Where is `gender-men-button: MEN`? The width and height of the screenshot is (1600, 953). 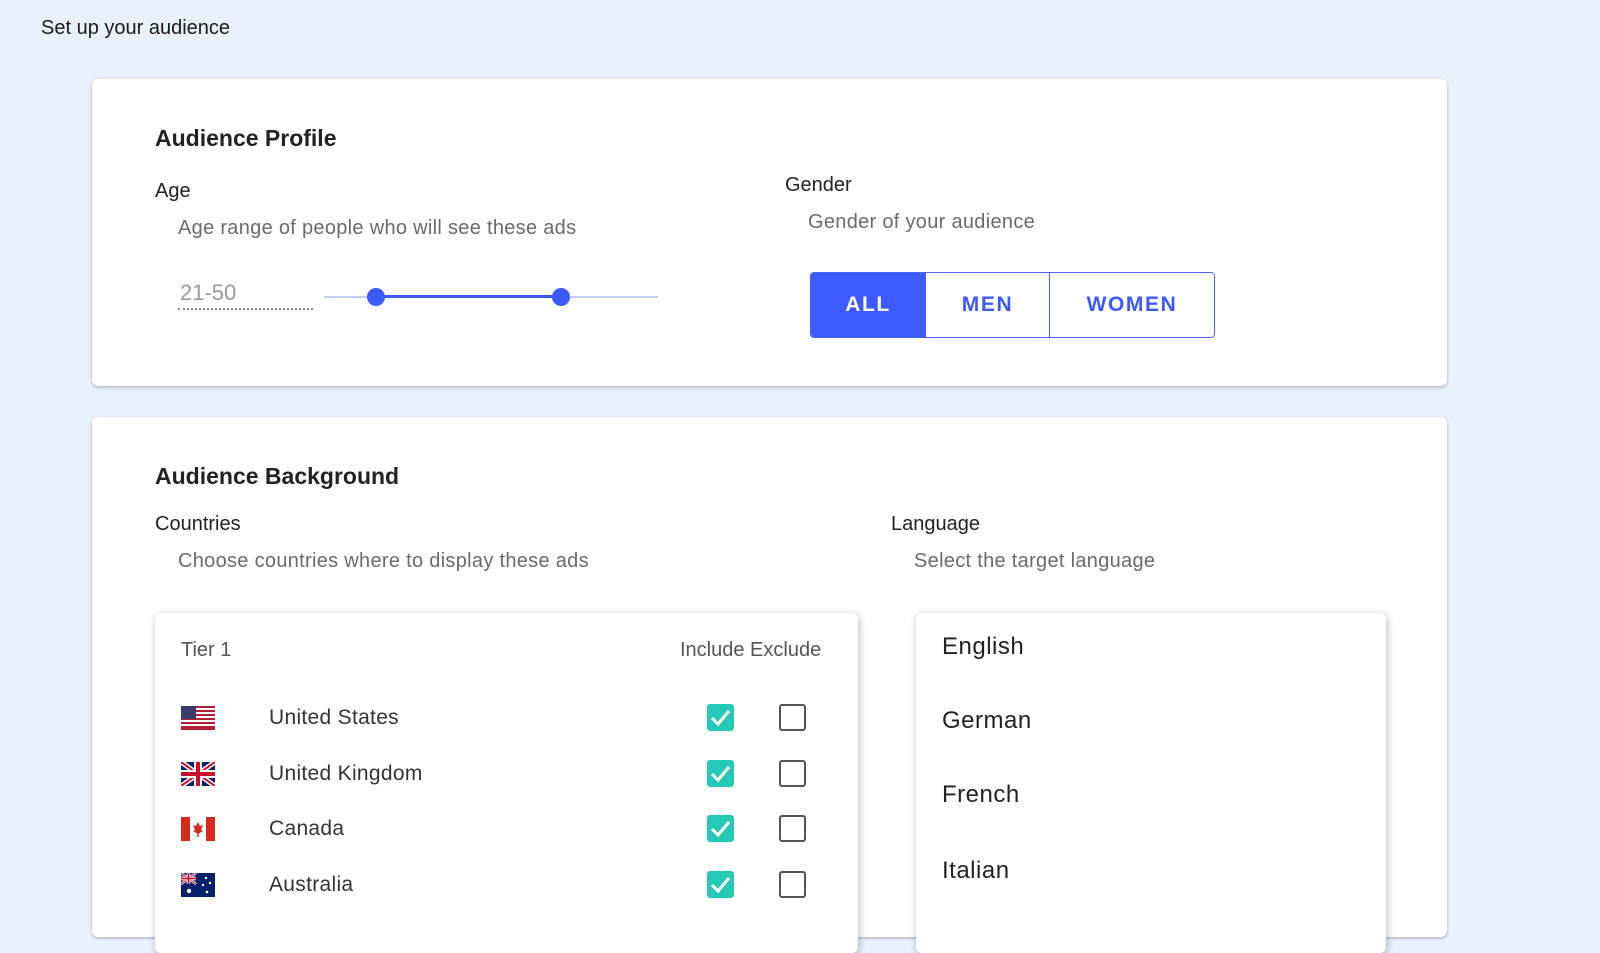
gender-men-button: MEN is located at coordinates (988, 305).